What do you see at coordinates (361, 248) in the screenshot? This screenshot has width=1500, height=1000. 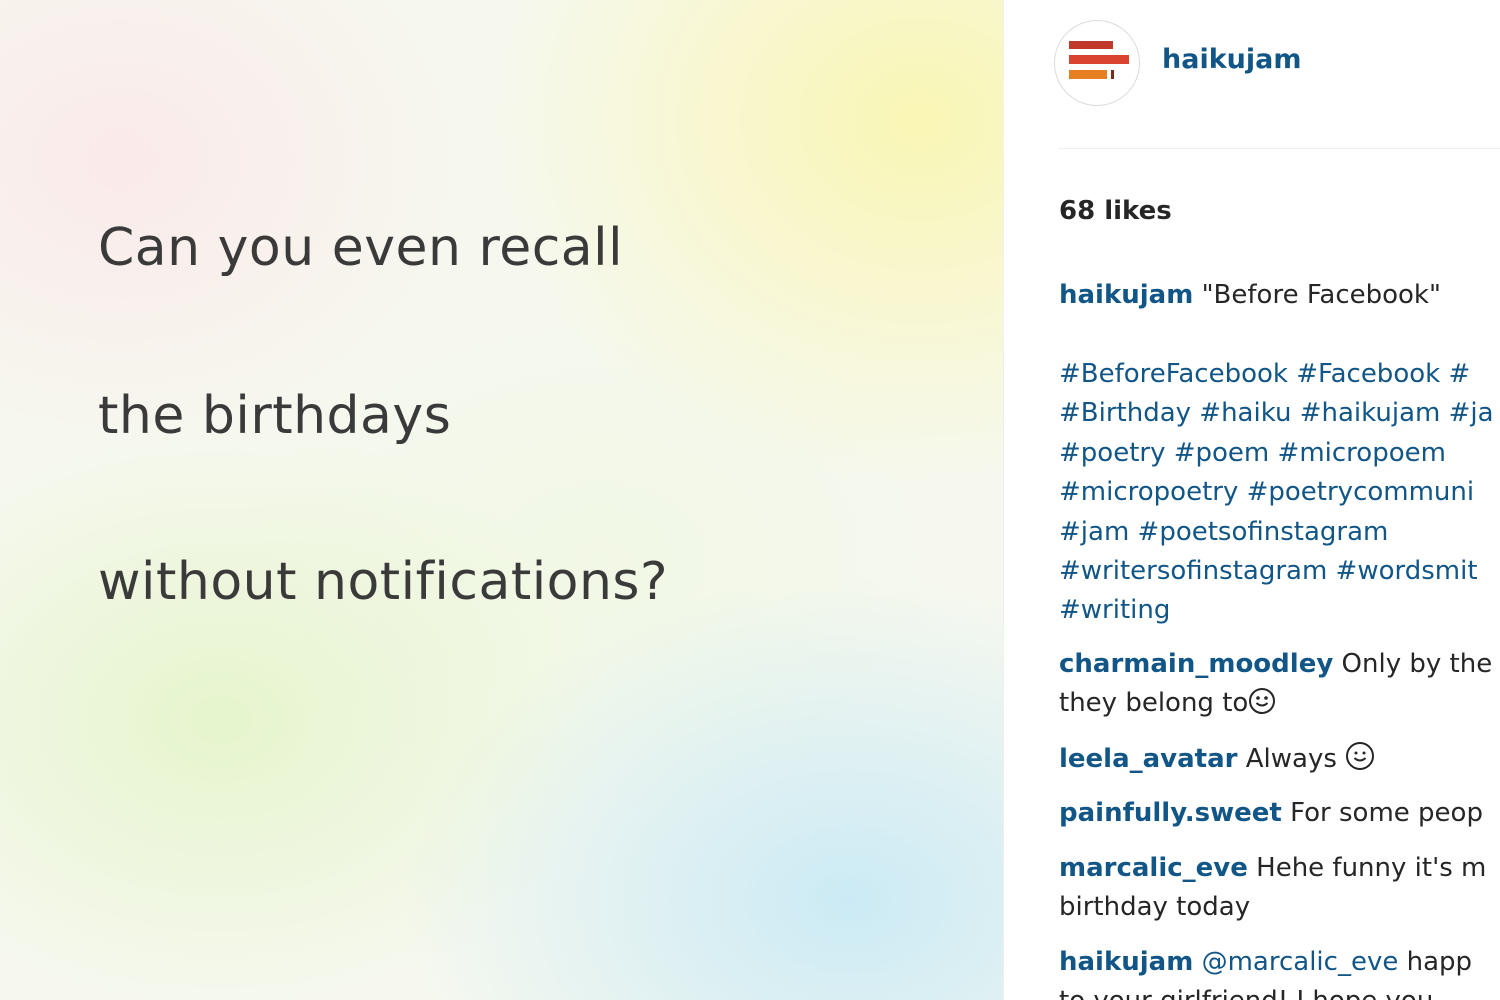 I see `haiku-line-1: Can you even recall` at bounding box center [361, 248].